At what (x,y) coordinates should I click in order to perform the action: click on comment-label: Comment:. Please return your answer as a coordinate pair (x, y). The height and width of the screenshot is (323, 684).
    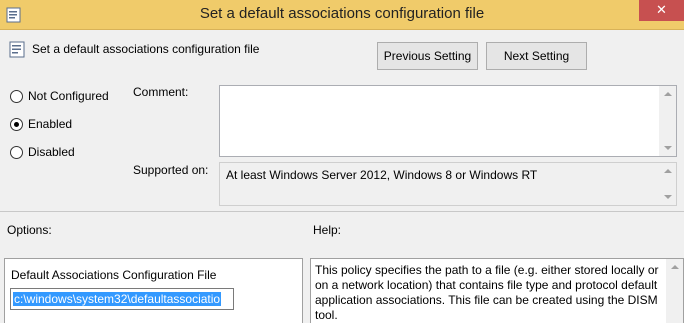
    Looking at the image, I should click on (161, 92).